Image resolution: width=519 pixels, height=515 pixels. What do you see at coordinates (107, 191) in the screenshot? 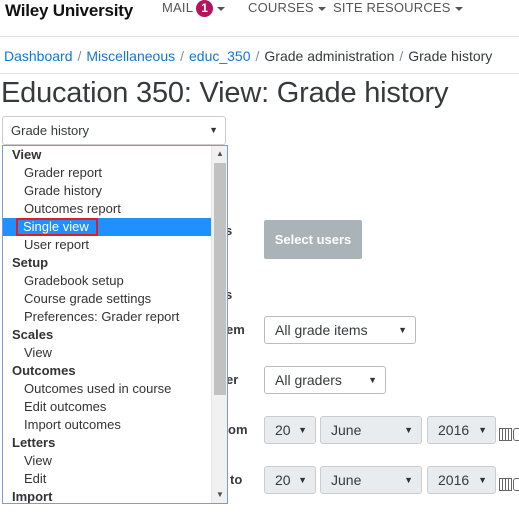
I see `dropdown-option: Grade history` at bounding box center [107, 191].